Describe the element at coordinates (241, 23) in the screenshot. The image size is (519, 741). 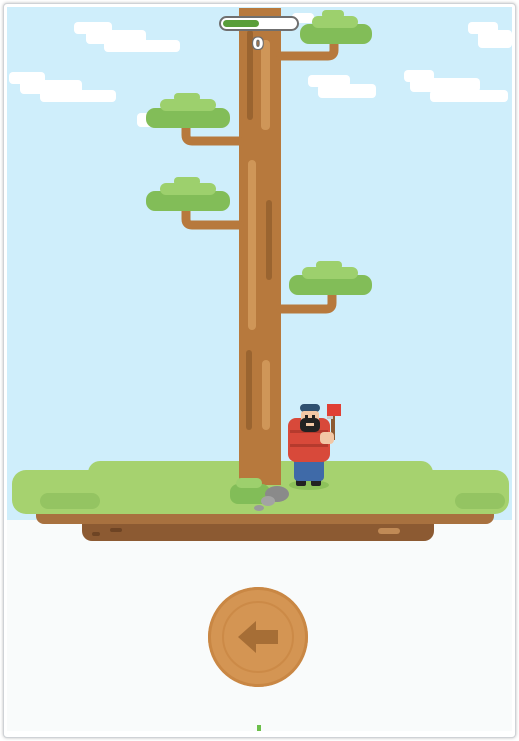
I see `timer-fill` at that location.